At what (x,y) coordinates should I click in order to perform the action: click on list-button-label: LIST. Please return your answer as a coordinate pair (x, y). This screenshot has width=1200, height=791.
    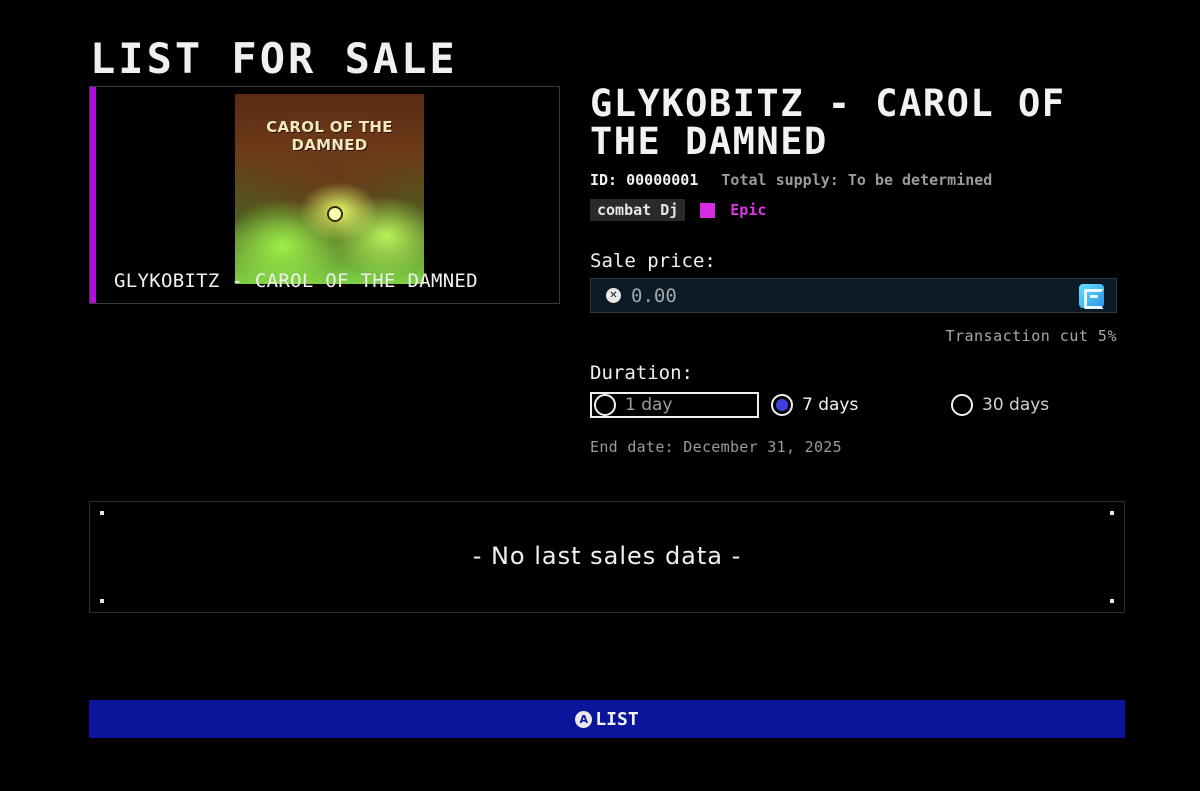
    Looking at the image, I should click on (617, 719).